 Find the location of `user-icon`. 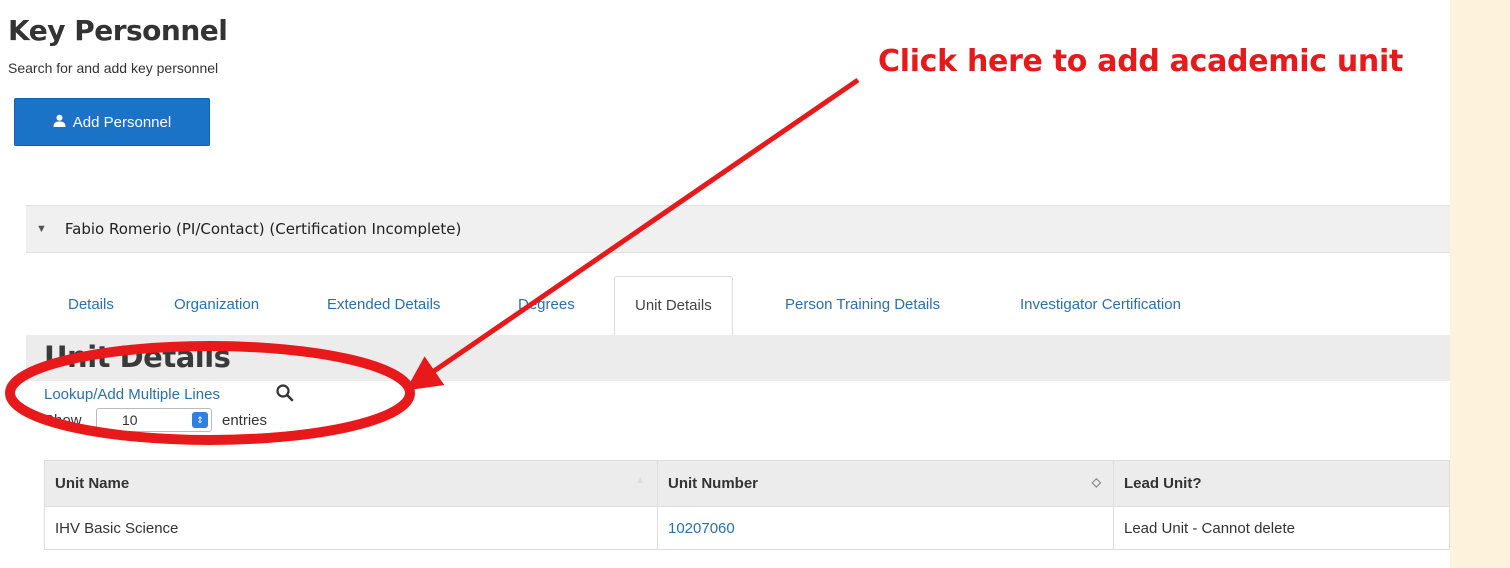

user-icon is located at coordinates (59, 122).